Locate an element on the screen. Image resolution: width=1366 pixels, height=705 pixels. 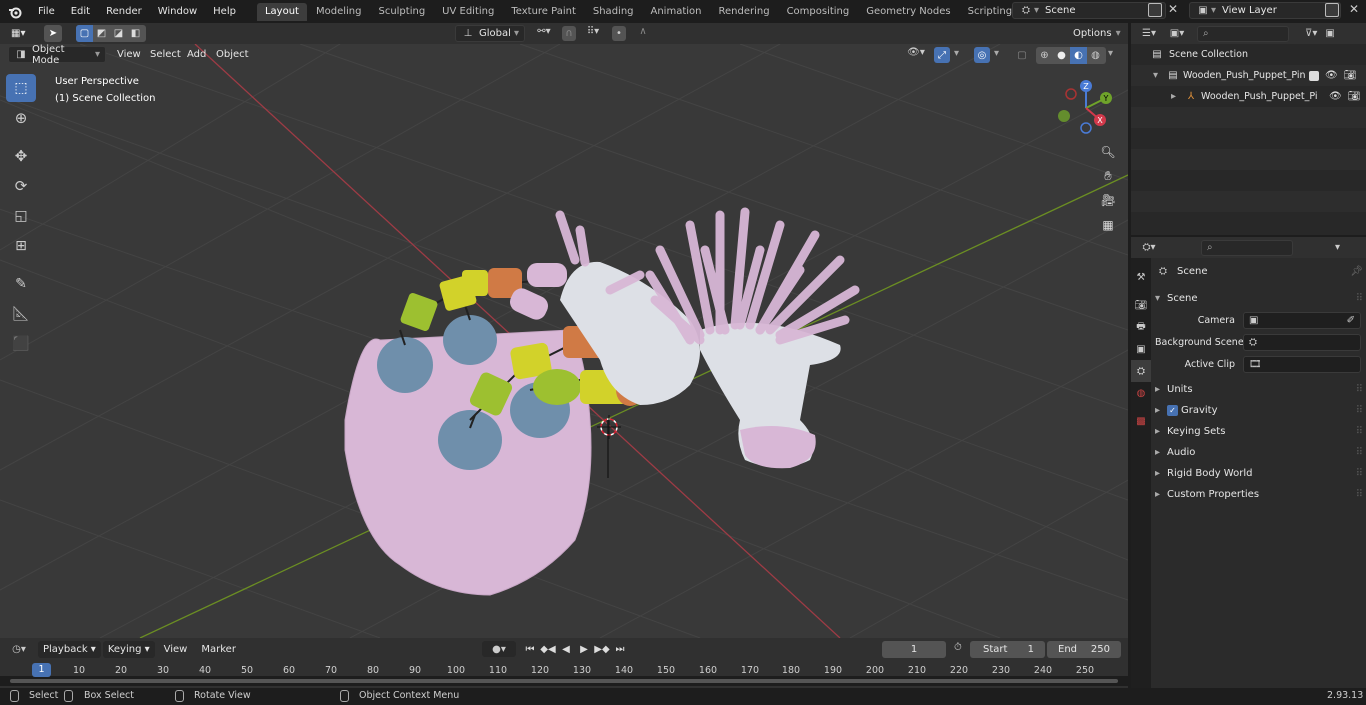
tab-texture-paint: Texture Paint is located at coordinates (543, 12).